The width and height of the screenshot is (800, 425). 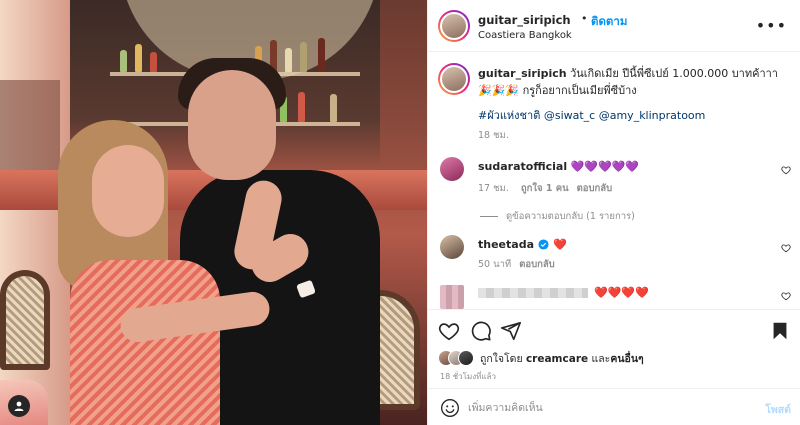 I want to click on bookmark-icon, so click(x=780, y=331).